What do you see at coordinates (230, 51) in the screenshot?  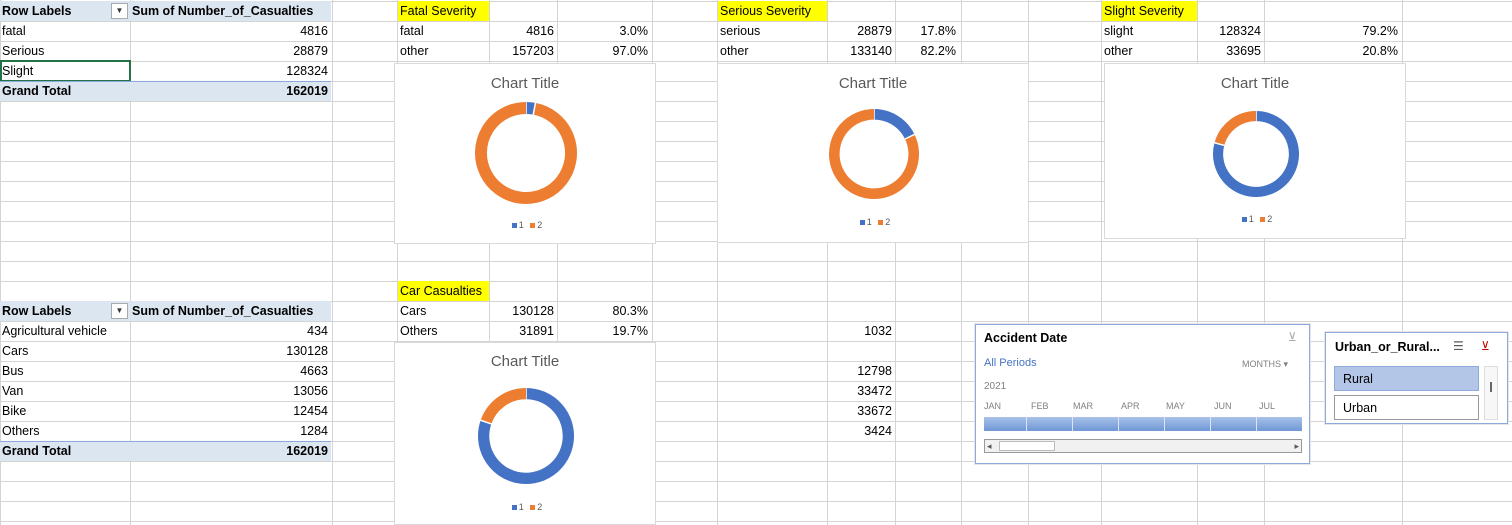 I see `pivot-row-value: 28879` at bounding box center [230, 51].